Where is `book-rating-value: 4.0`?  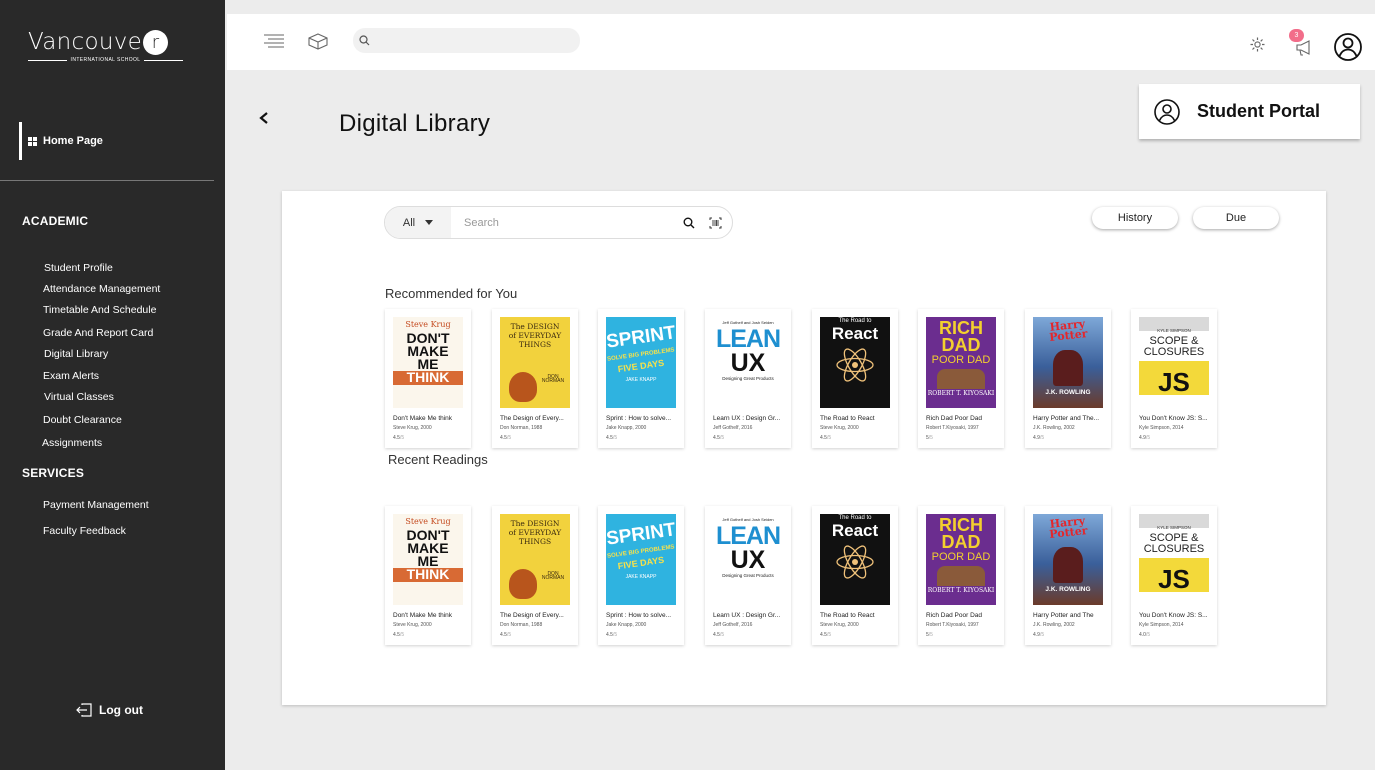
book-rating-value: 4.0 is located at coordinates (1142, 635).